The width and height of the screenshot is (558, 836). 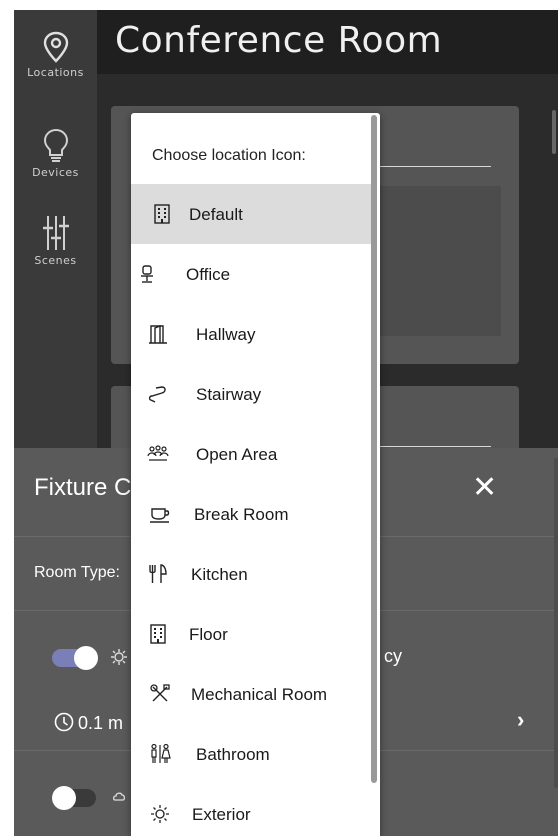 I want to click on menu-item-exterior: Exterior, so click(x=251, y=810).